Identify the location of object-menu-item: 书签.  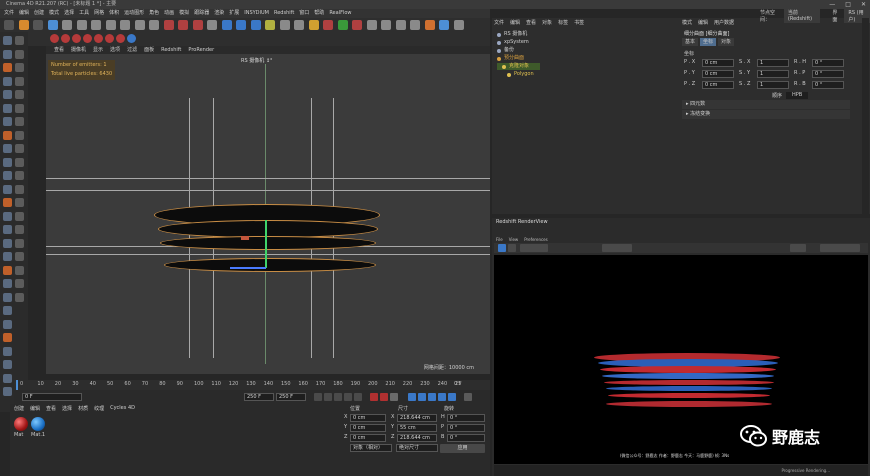
(579, 22).